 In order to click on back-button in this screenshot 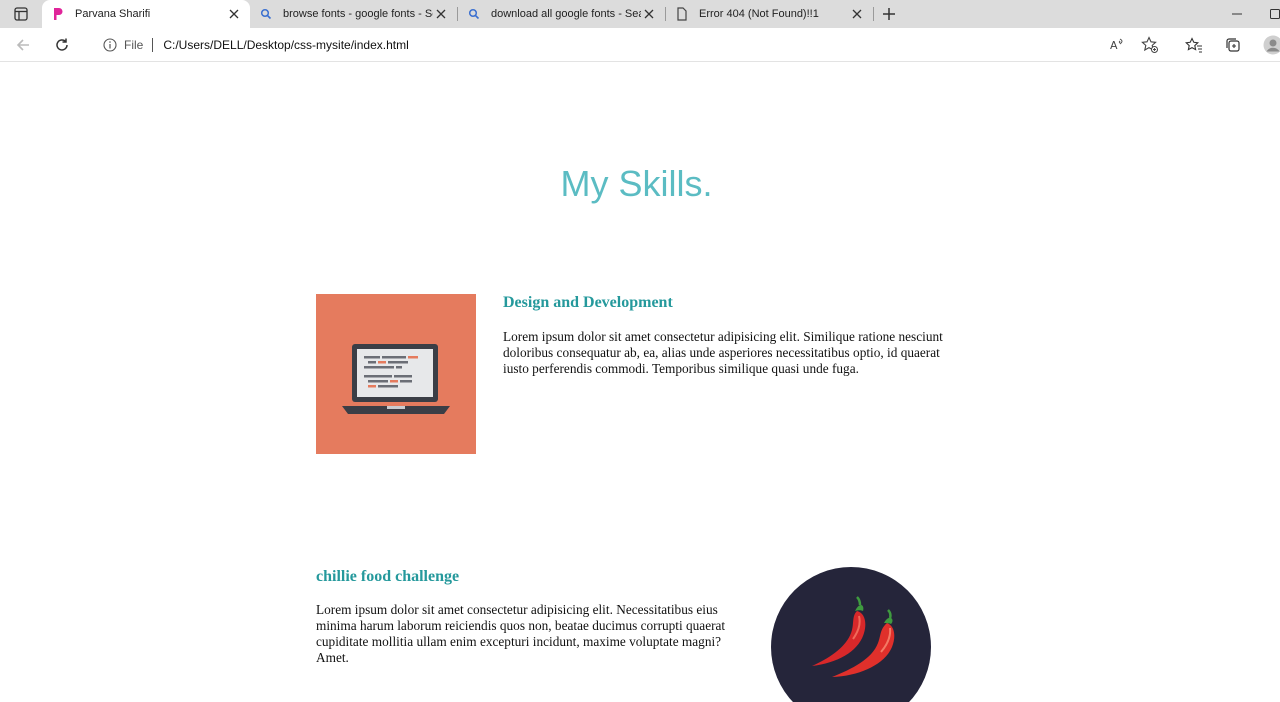, I will do `click(23, 45)`.